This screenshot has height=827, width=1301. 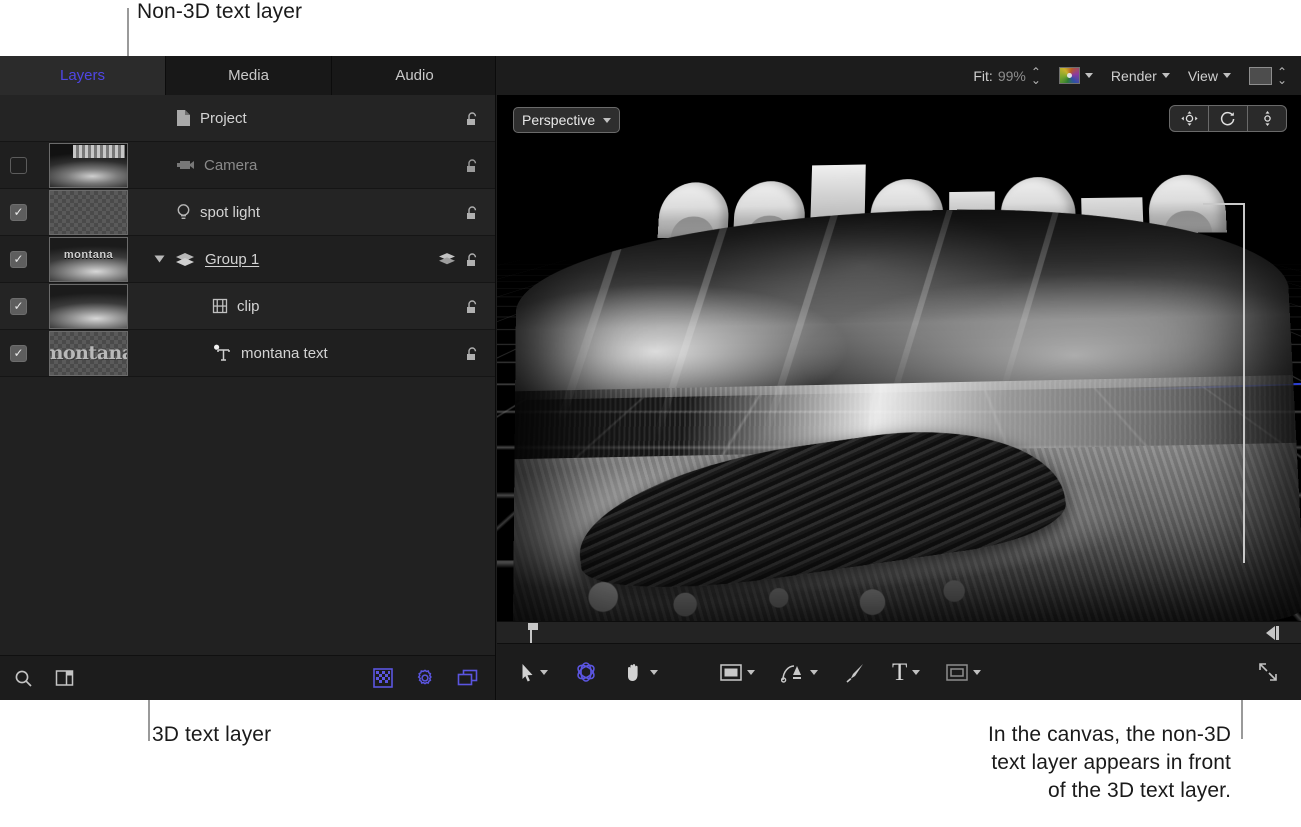 I want to click on layer-name-cell: Group 1, so click(x=289, y=259).